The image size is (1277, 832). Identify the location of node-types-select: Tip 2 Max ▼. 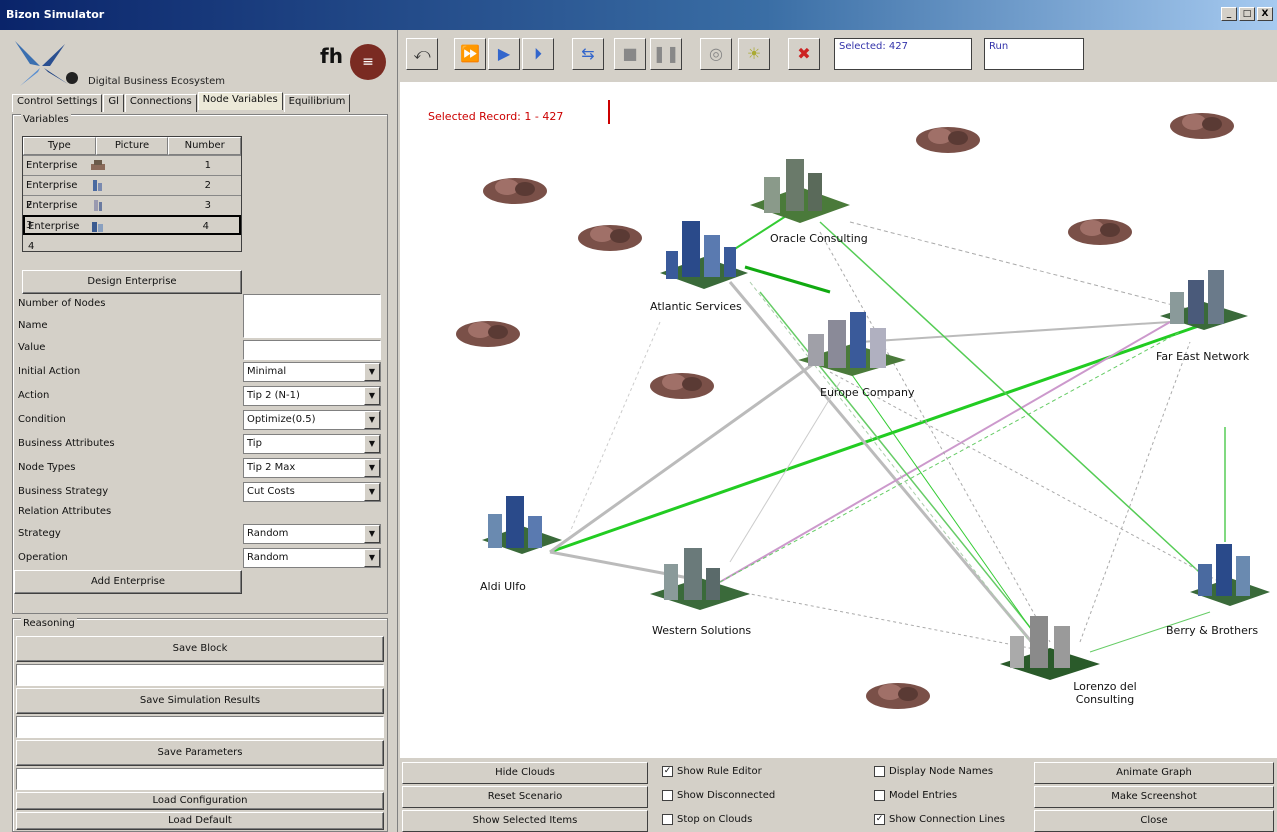
(312, 468).